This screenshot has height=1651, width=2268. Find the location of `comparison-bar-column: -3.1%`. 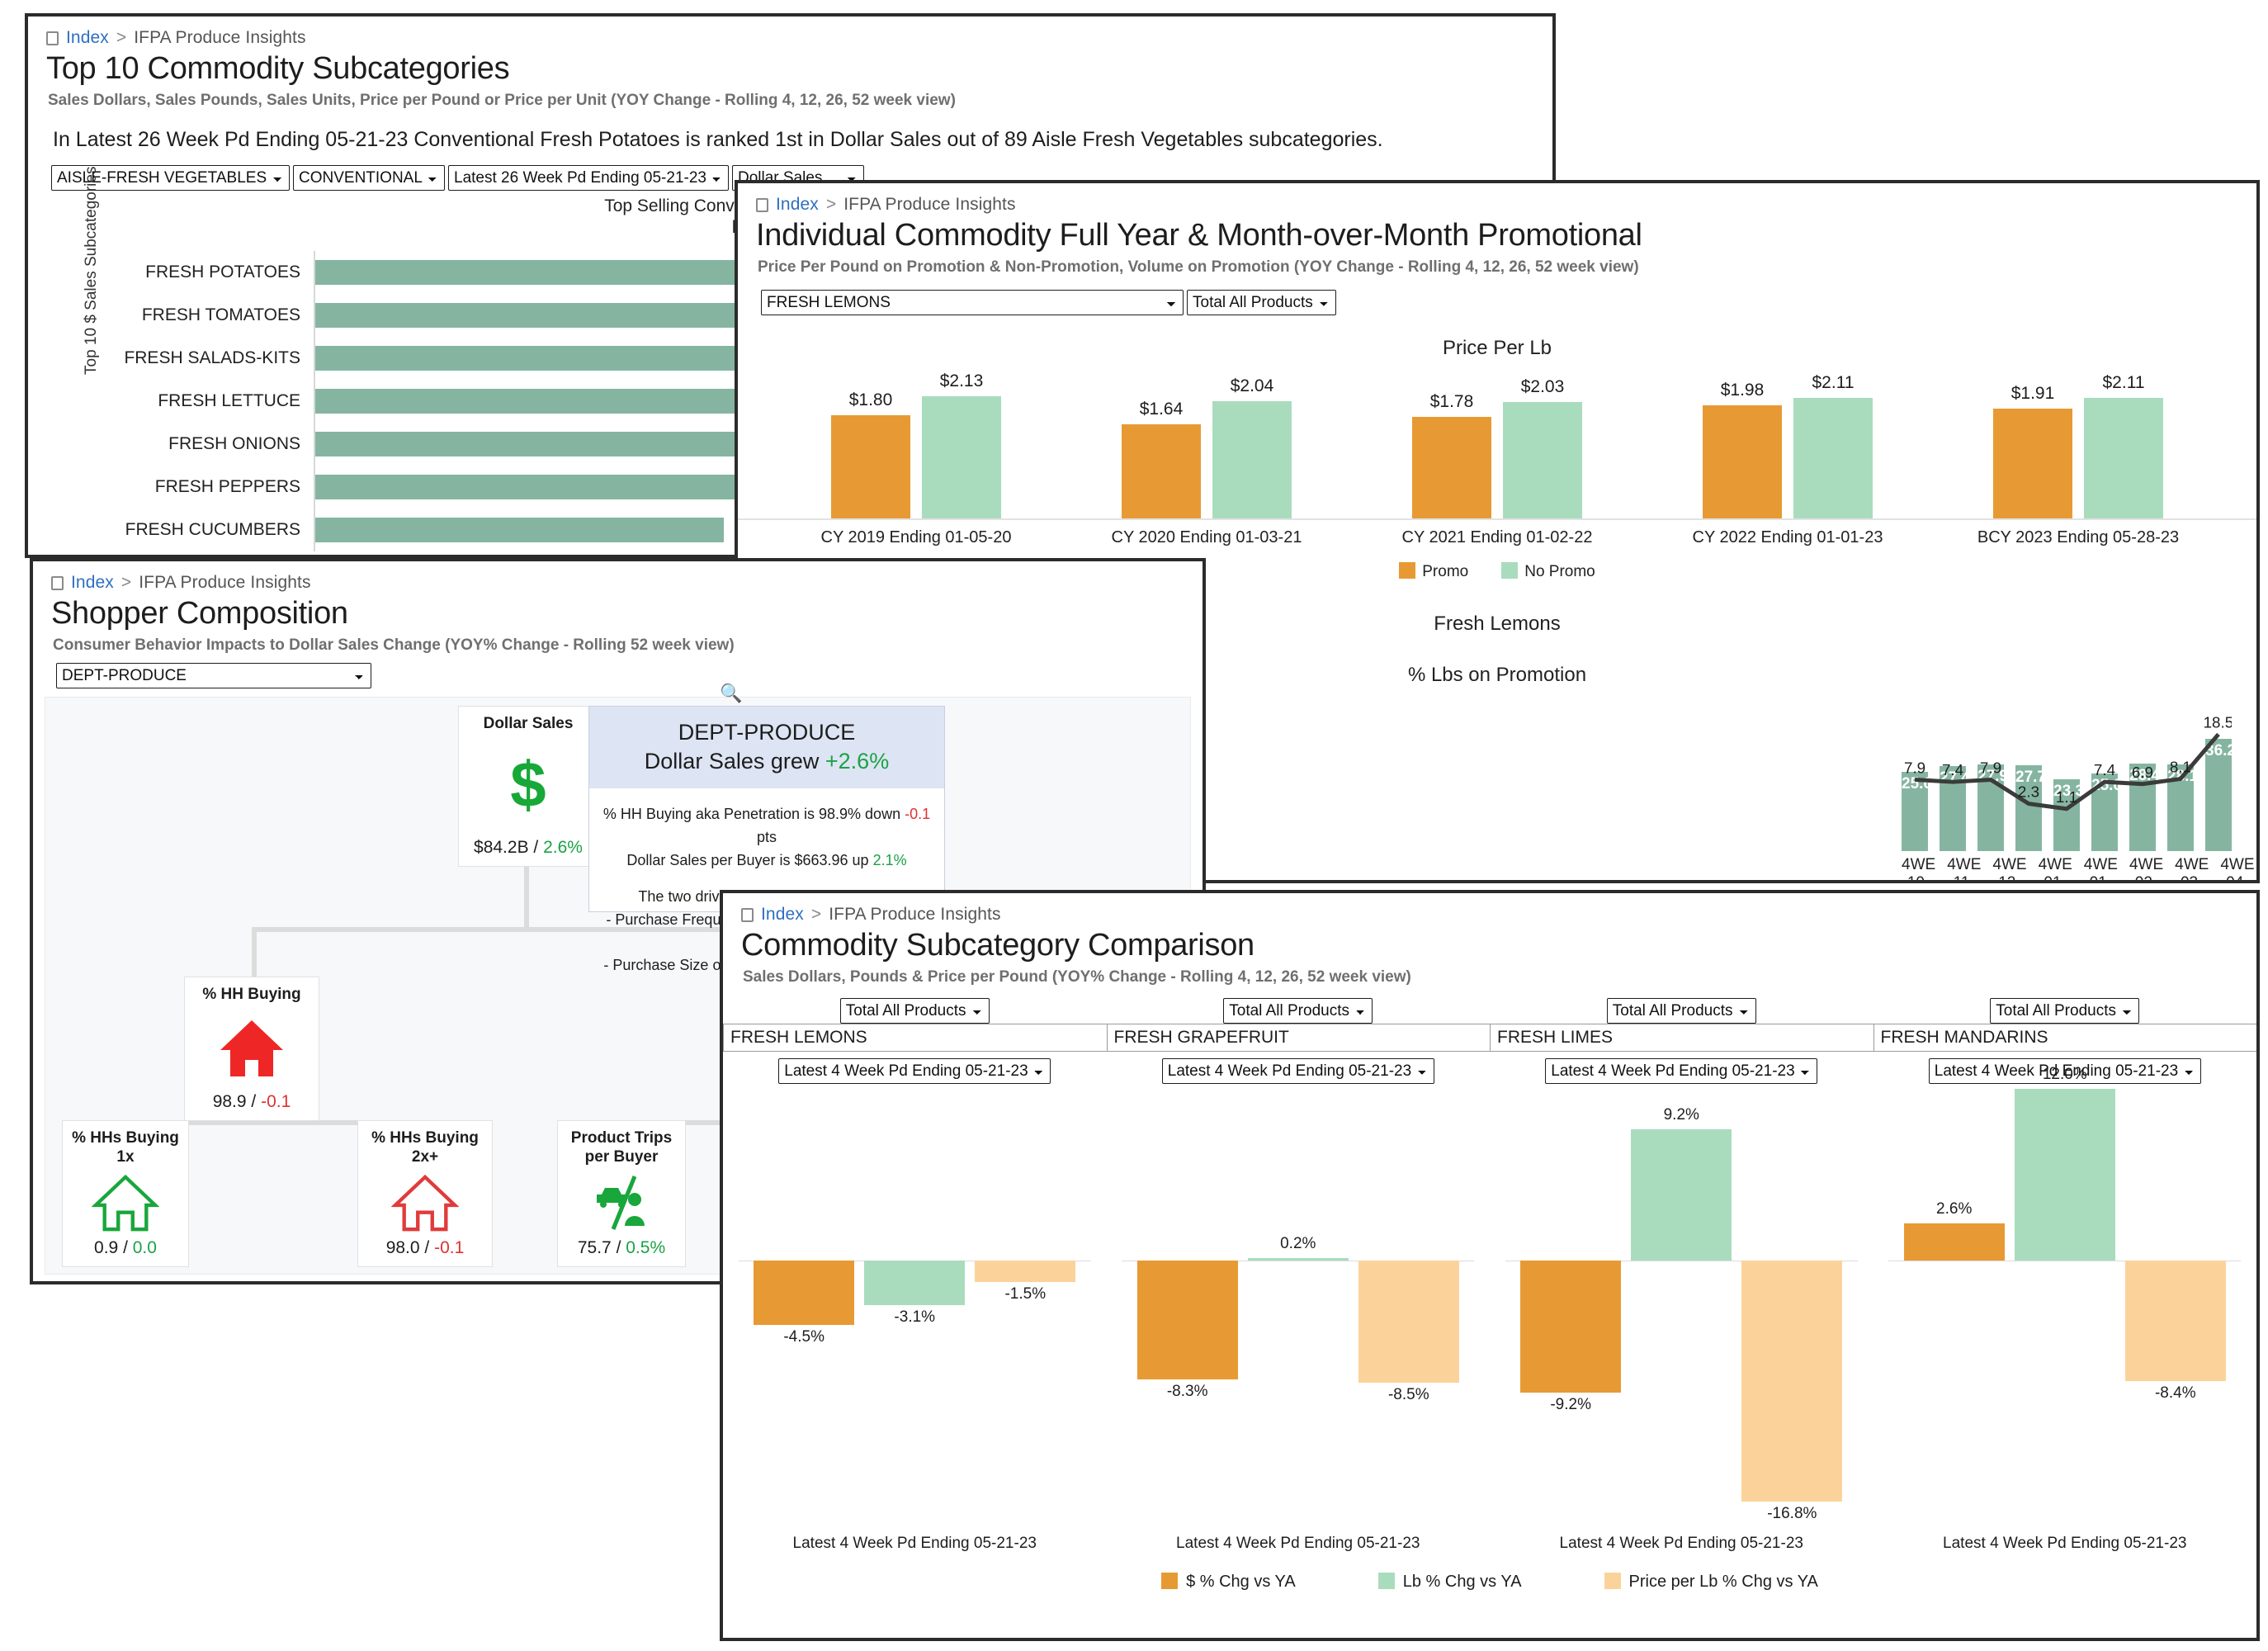

comparison-bar-column: -3.1% is located at coordinates (915, 1295).